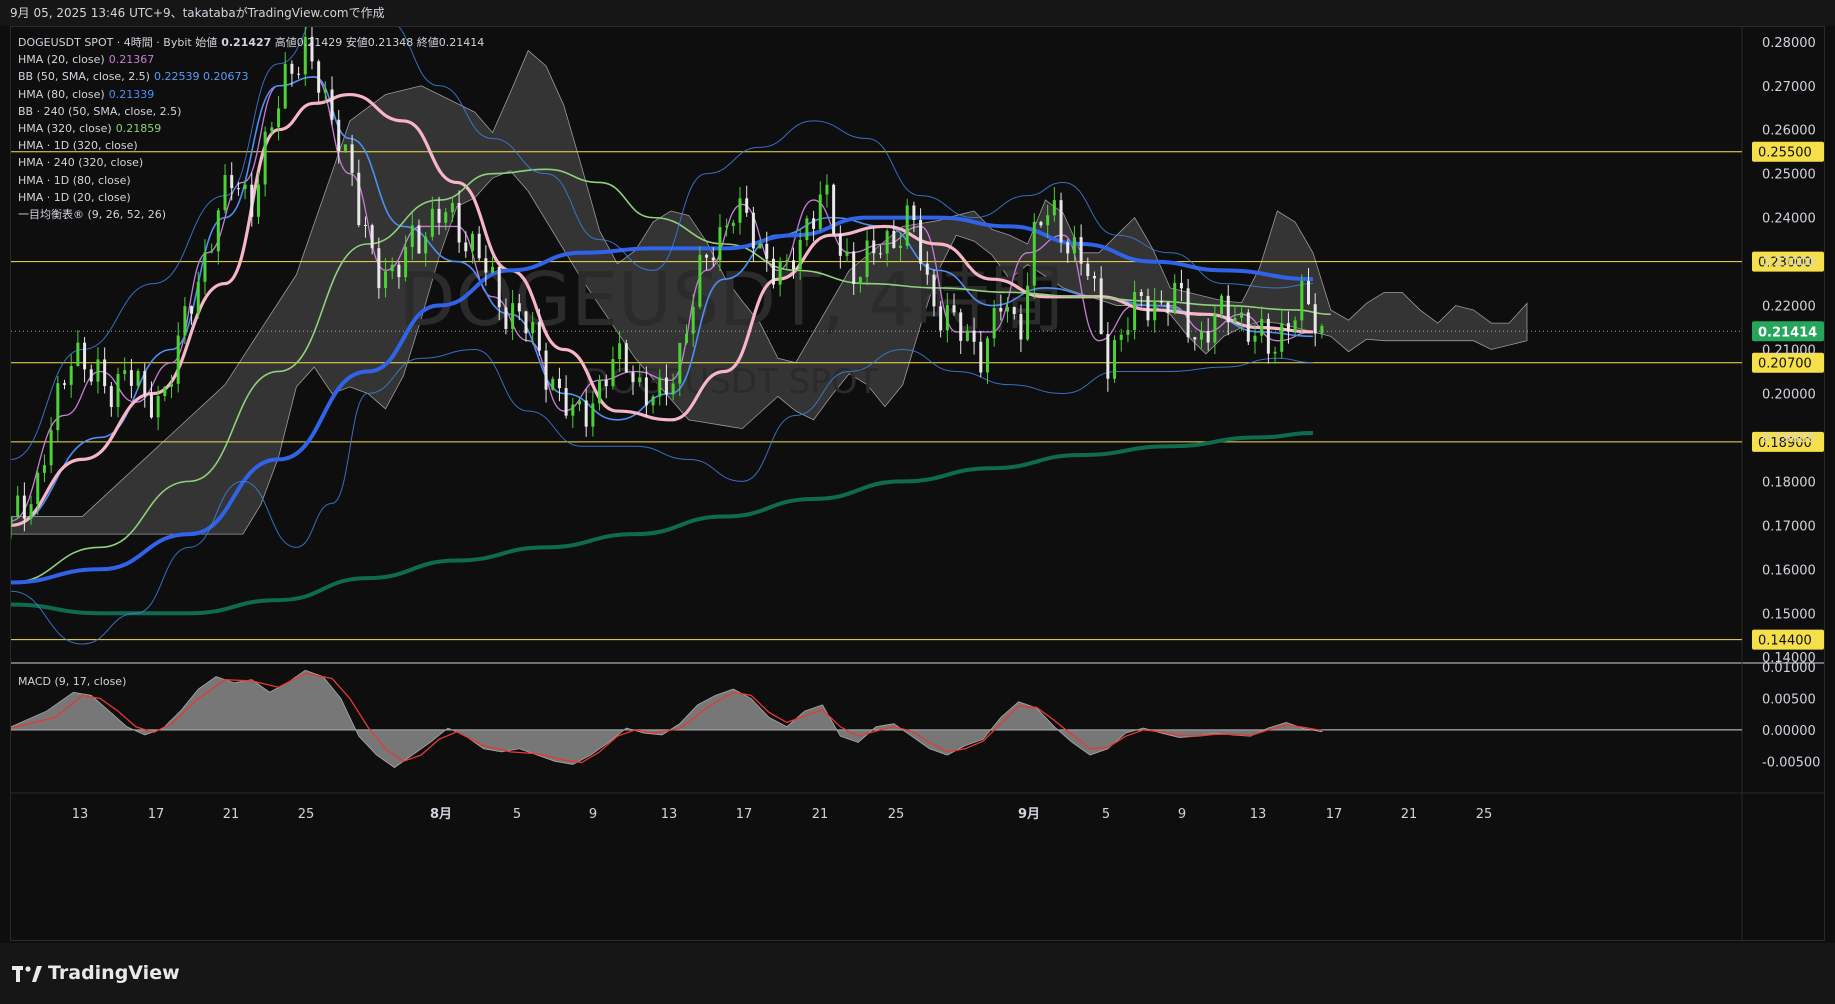 The width and height of the screenshot is (1835, 1004). Describe the element at coordinates (251, 145) in the screenshot. I see `legend-row-6: HMA · 1D (320, close)` at that location.